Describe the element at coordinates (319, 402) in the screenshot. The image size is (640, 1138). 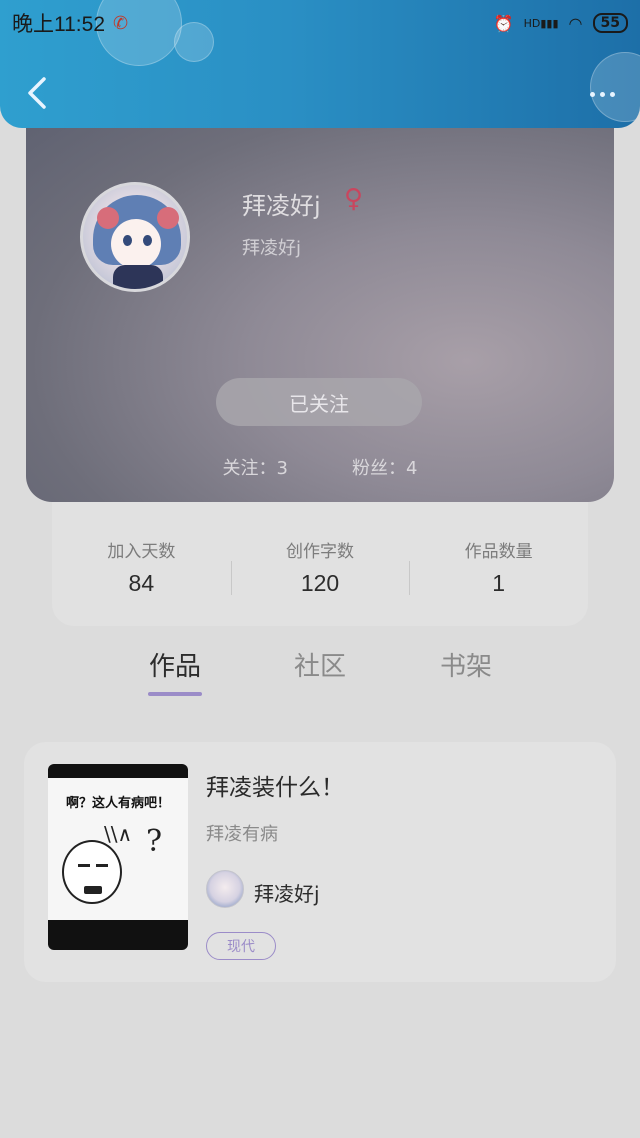
I see `follow-button: 已关注` at that location.